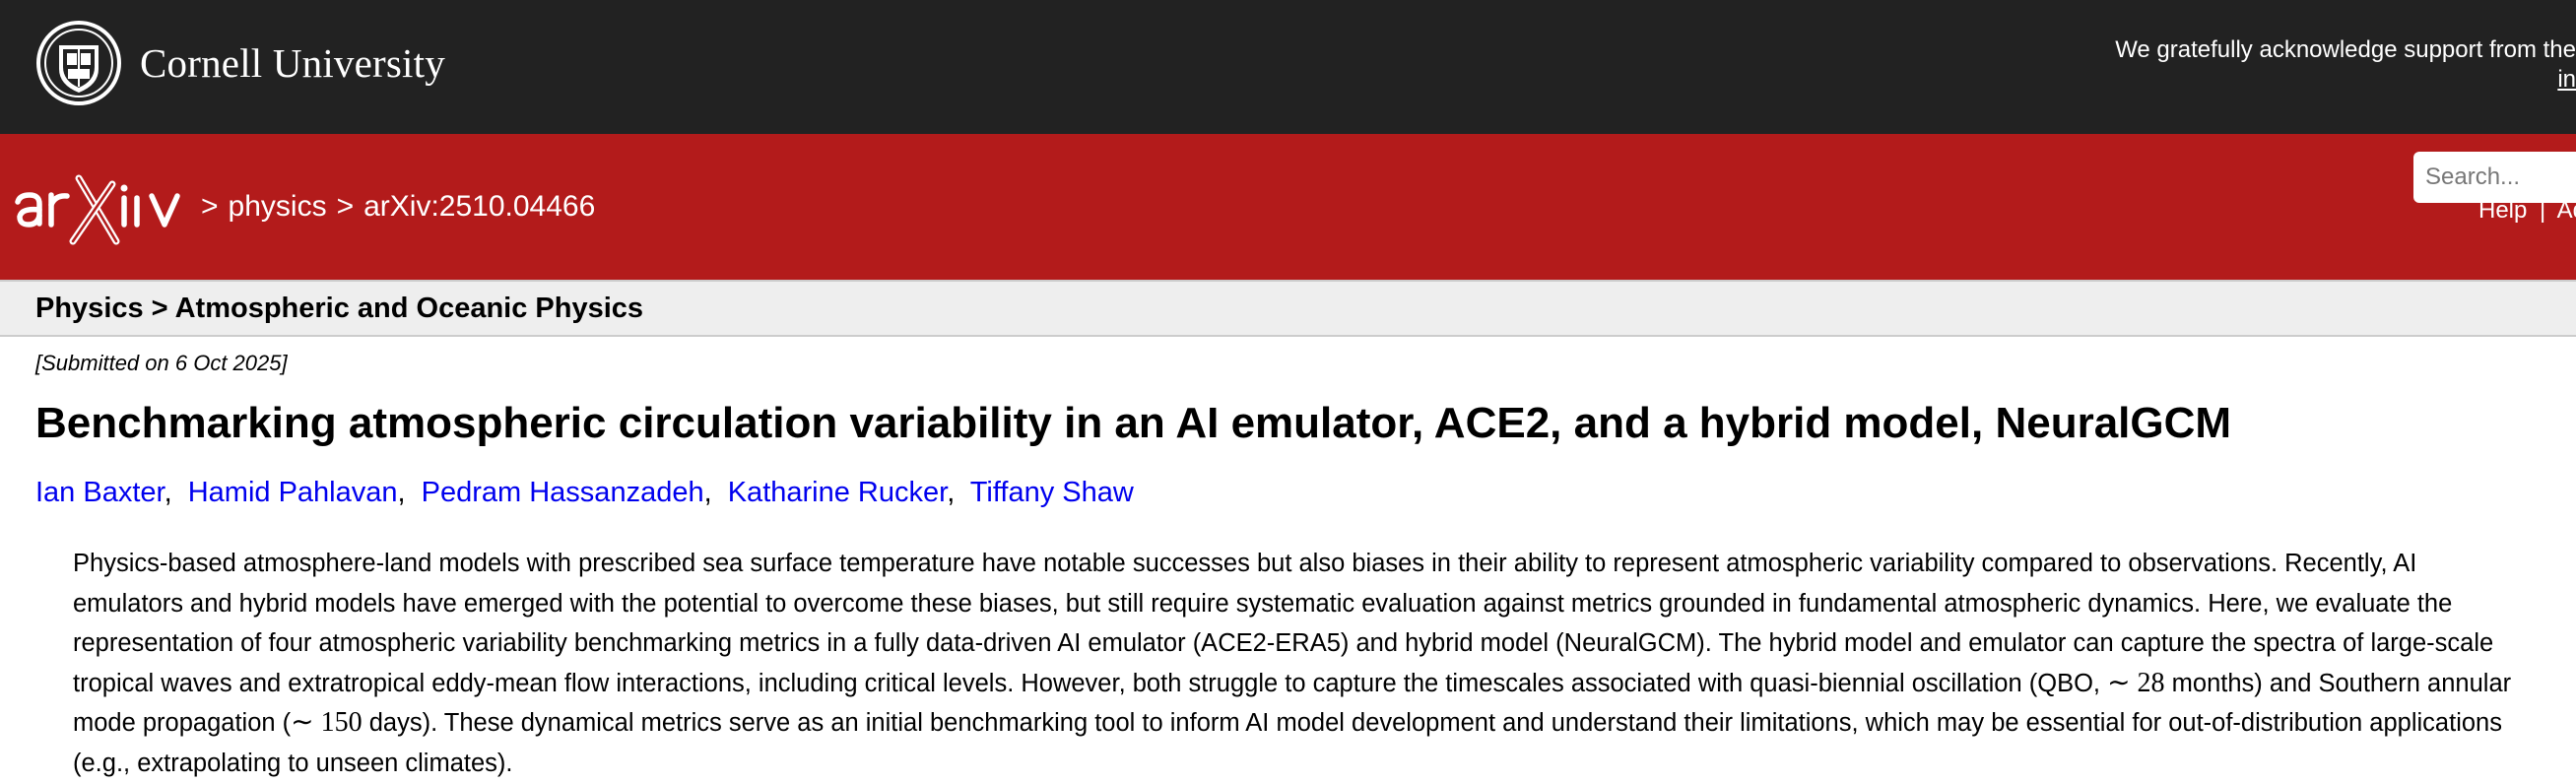  What do you see at coordinates (2346, 80) in the screenshot?
I see `support-member-link: in` at bounding box center [2346, 80].